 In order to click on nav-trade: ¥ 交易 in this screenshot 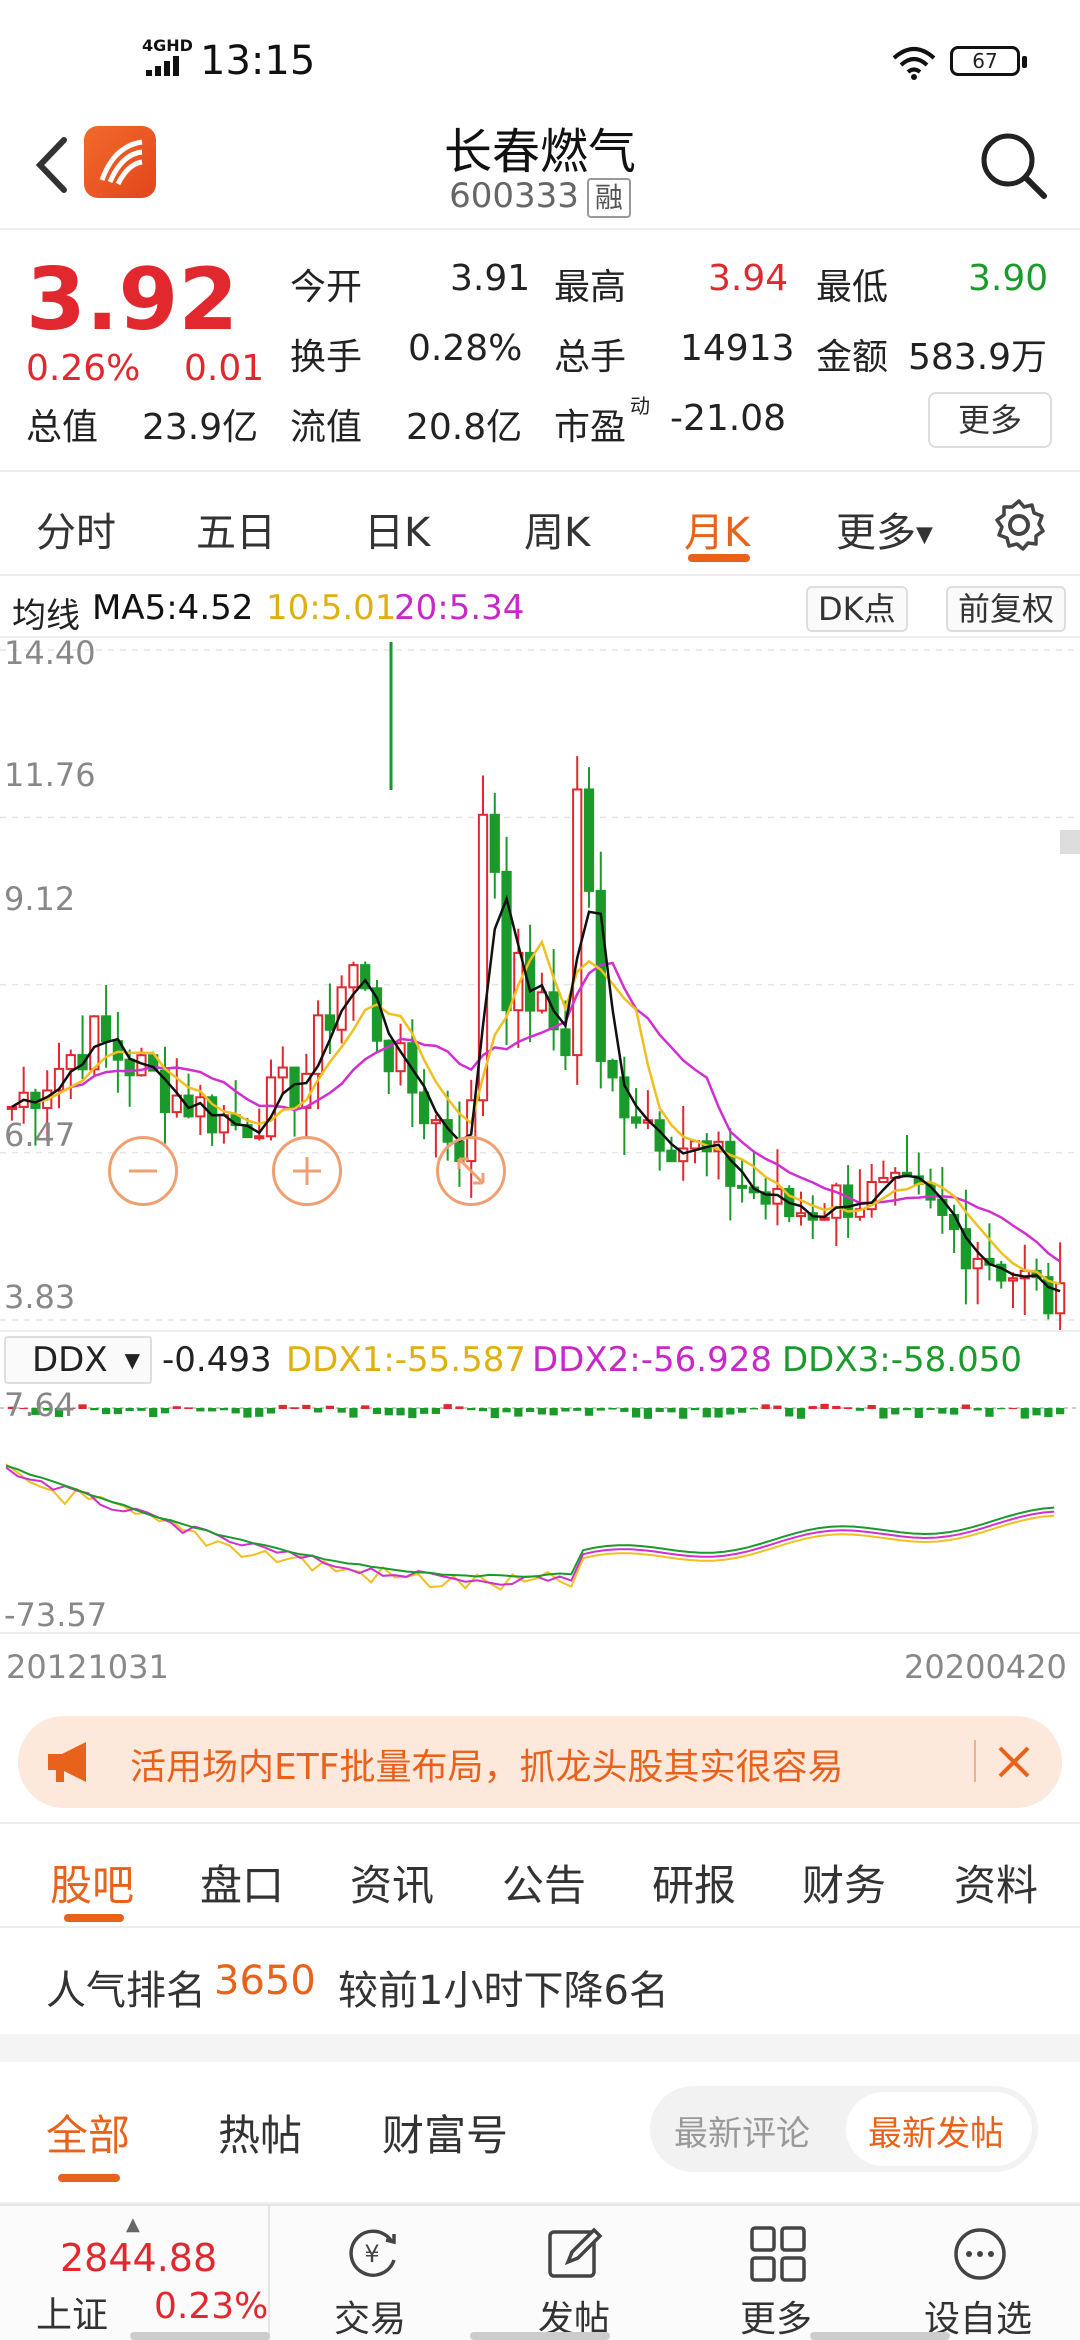, I will do `click(370, 2273)`.